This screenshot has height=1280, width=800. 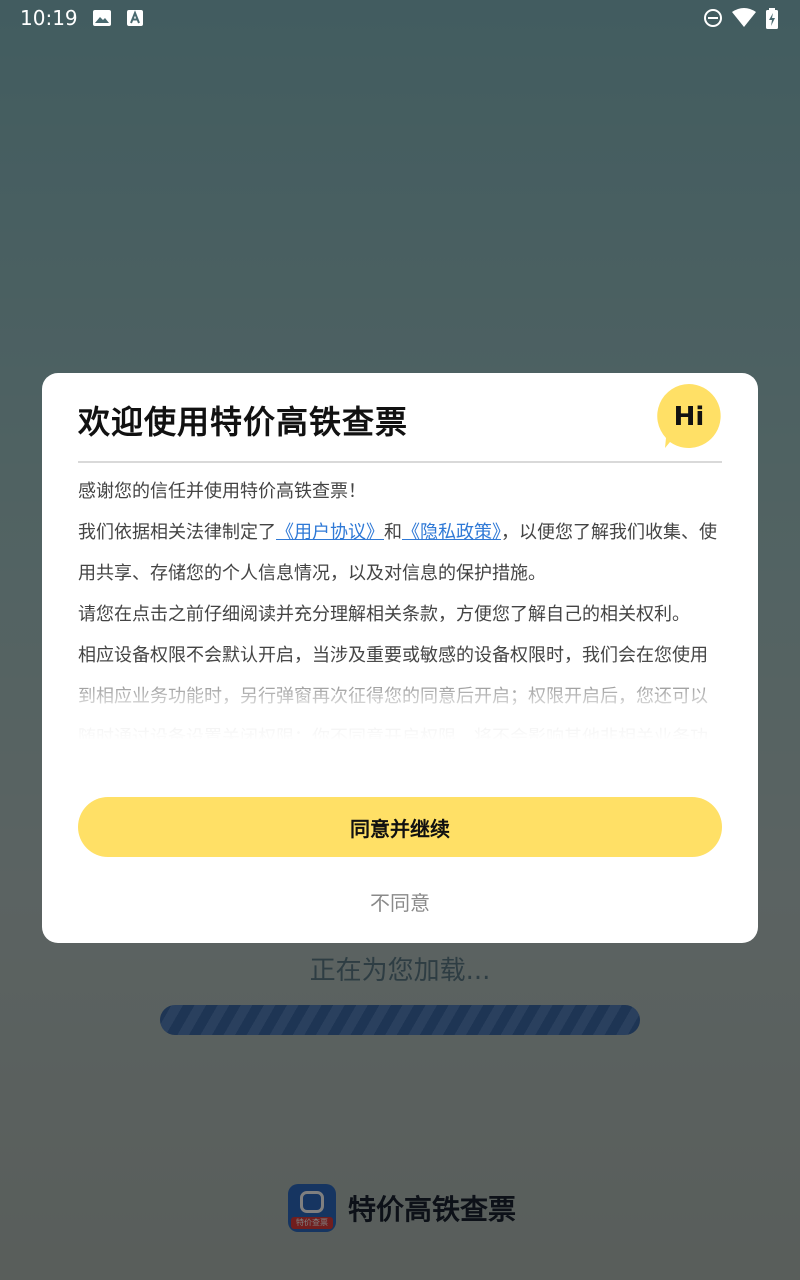 I want to click on paragraph-thanks: 感谢您的信任并使用特价高铁查票！, so click(x=222, y=491).